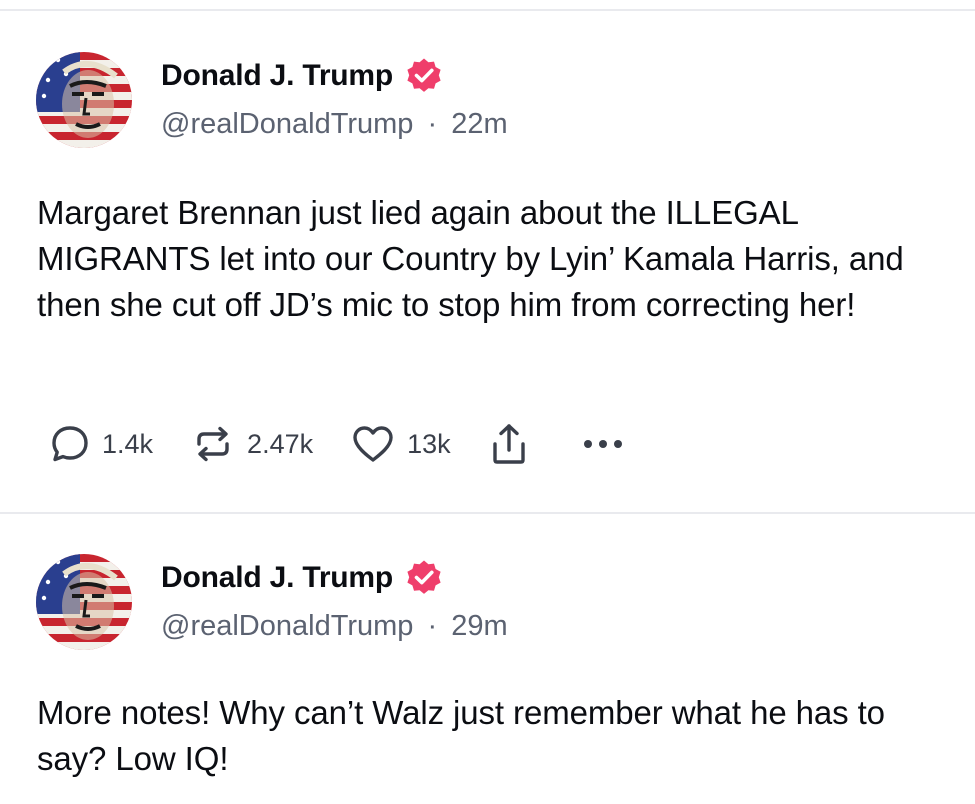 Image resolution: width=975 pixels, height=804 pixels. I want to click on post-time: 29m, so click(479, 626).